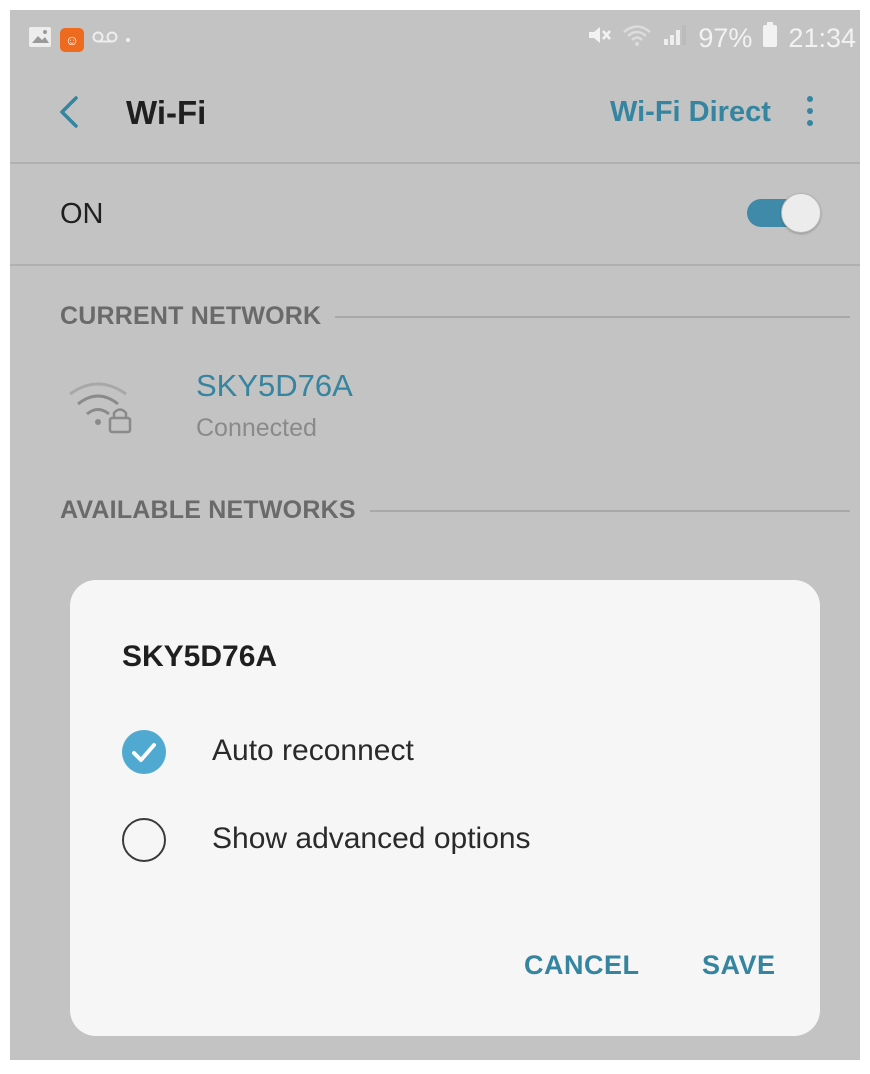 This screenshot has width=870, height=1074. I want to click on current-network-label: CURRENT NETWORK, so click(191, 316).